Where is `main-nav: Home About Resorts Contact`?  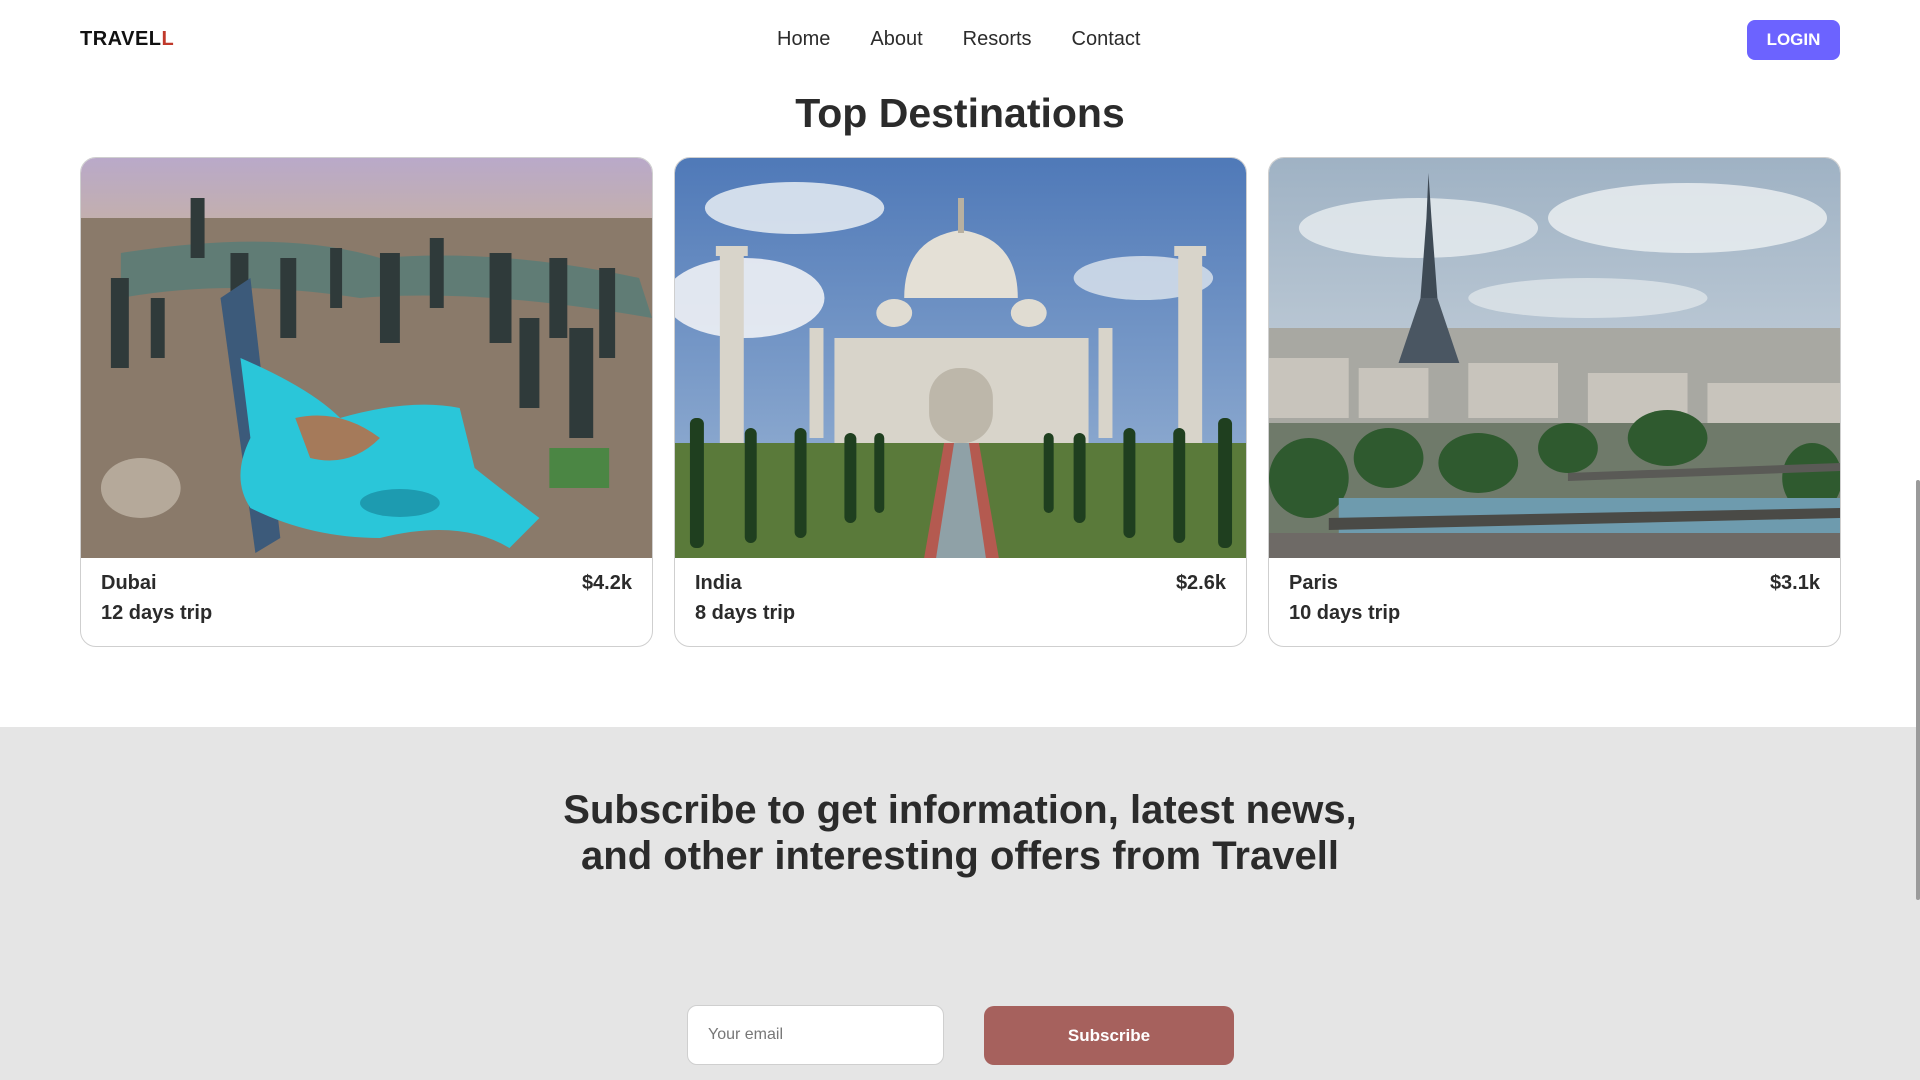
main-nav: Home About Resorts Contact is located at coordinates (958, 39).